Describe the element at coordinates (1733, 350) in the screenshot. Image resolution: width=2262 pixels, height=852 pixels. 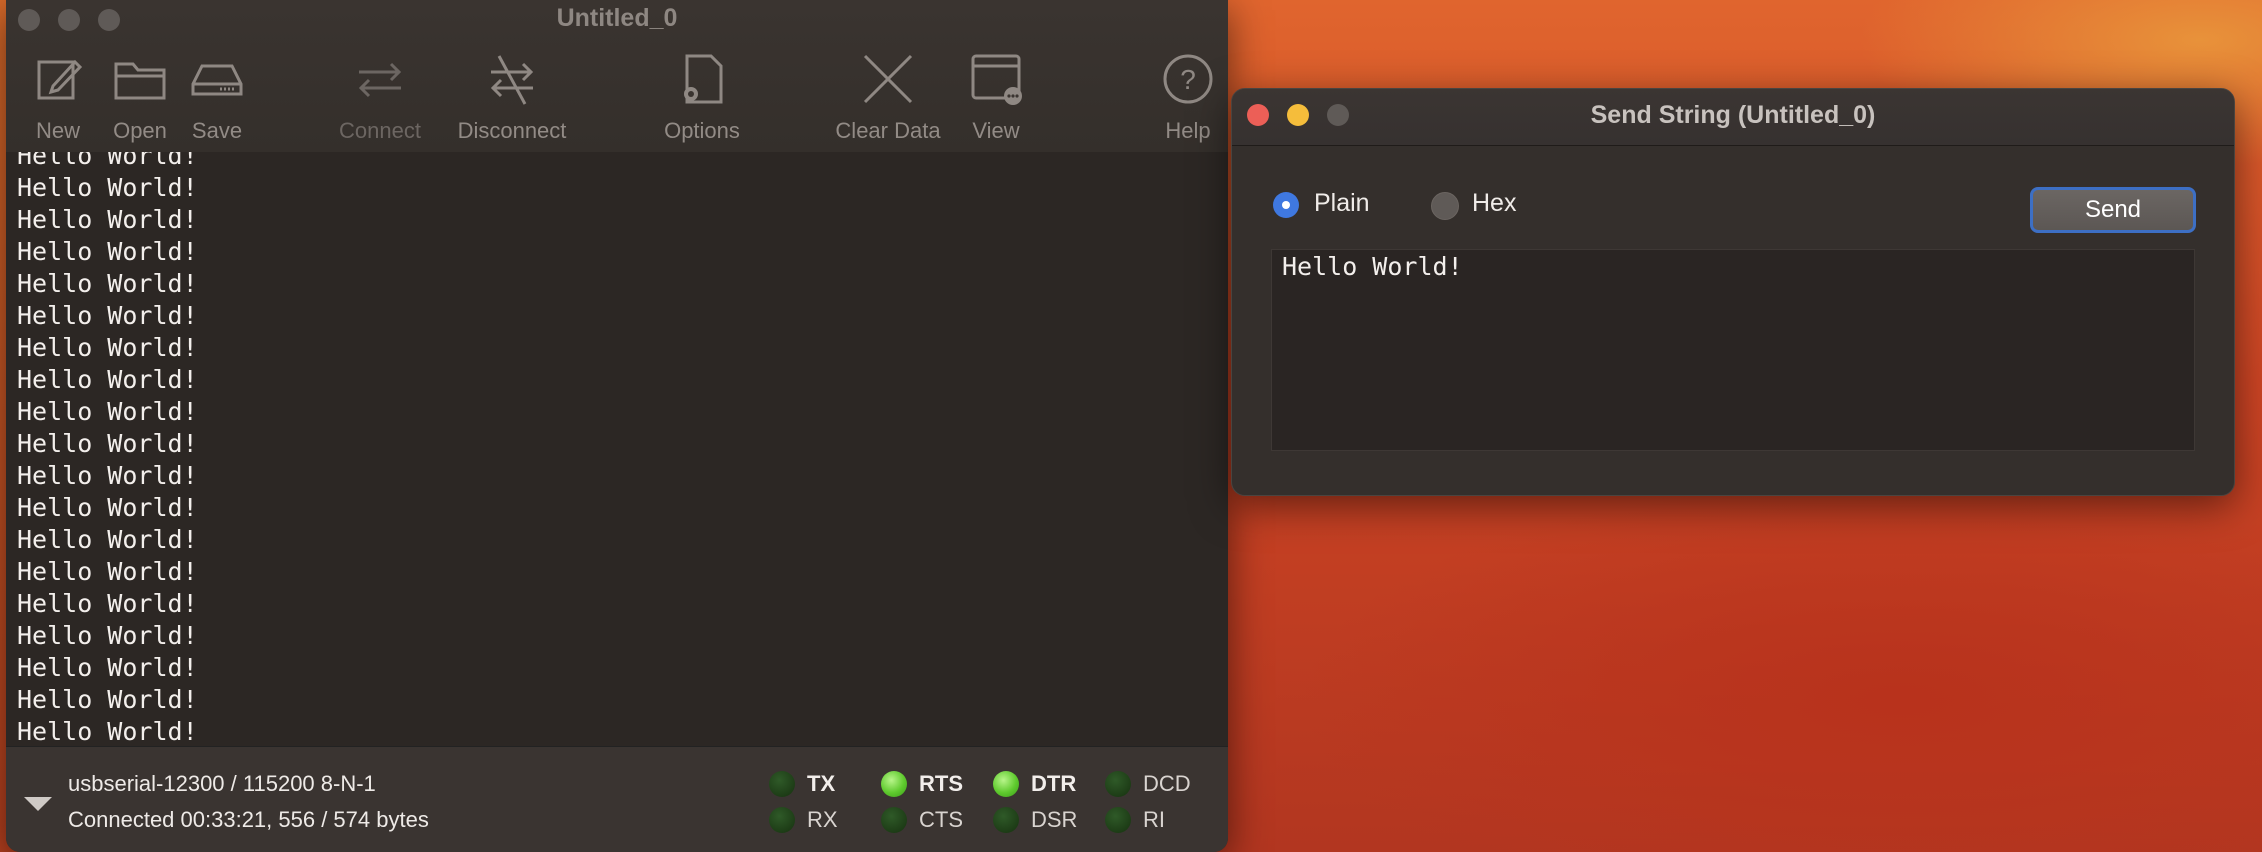
I see `send-text-field: Hello World!` at that location.